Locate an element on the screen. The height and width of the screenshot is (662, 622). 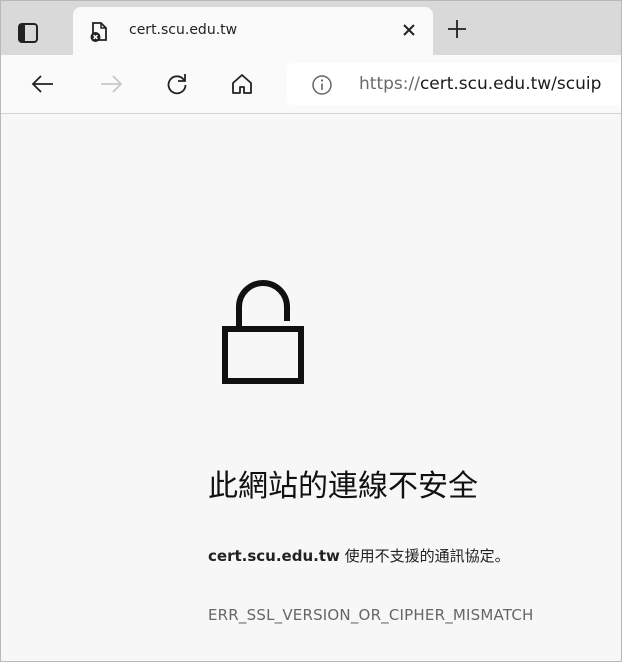
refresh-icon is located at coordinates (177, 84).